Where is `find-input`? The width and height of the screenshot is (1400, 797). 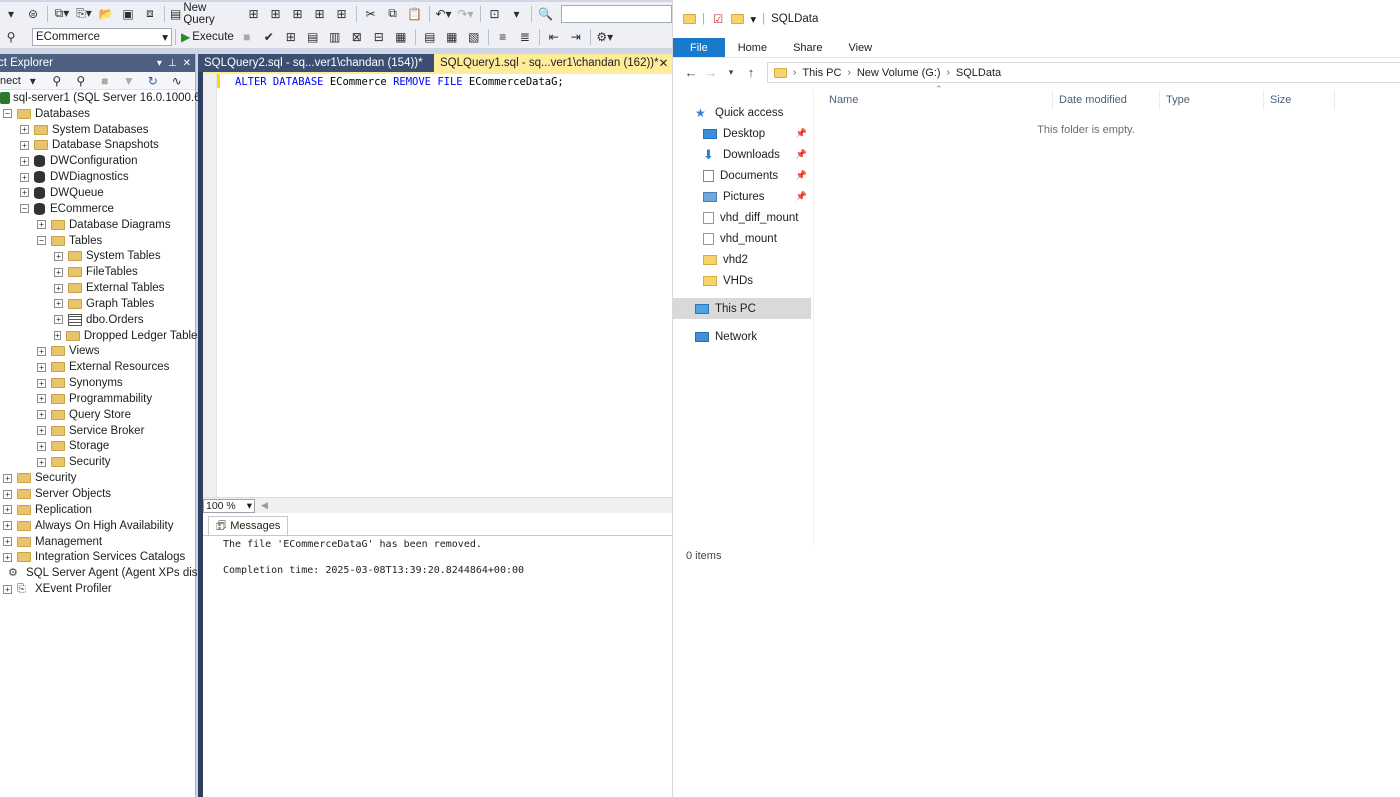
find-input is located at coordinates (616, 13).